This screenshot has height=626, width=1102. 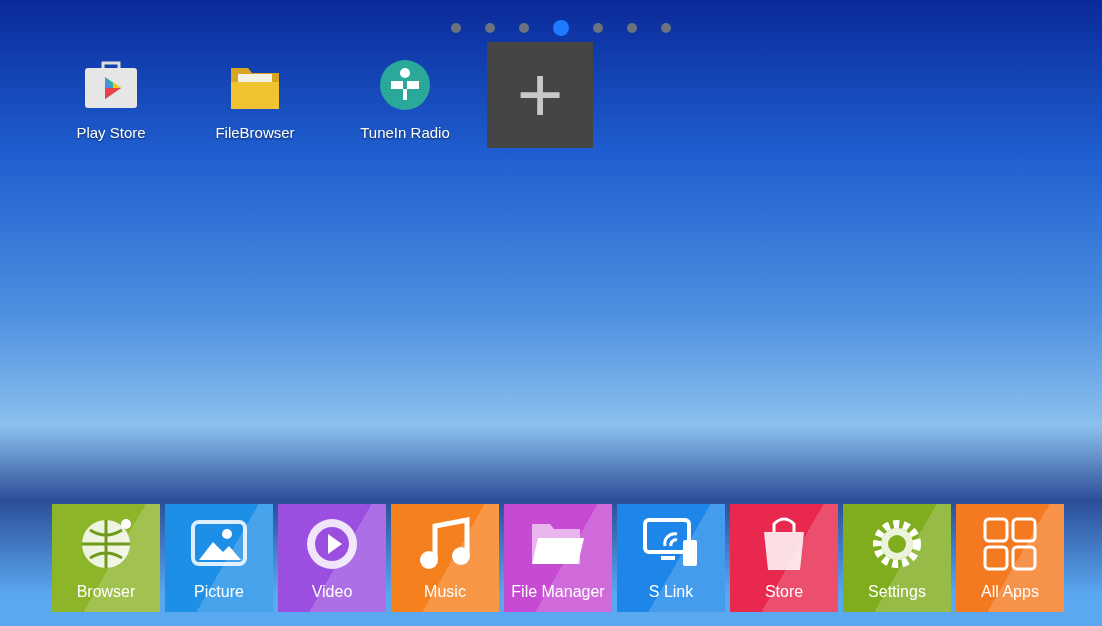 I want to click on app-label: FileBrowser, so click(x=255, y=133).